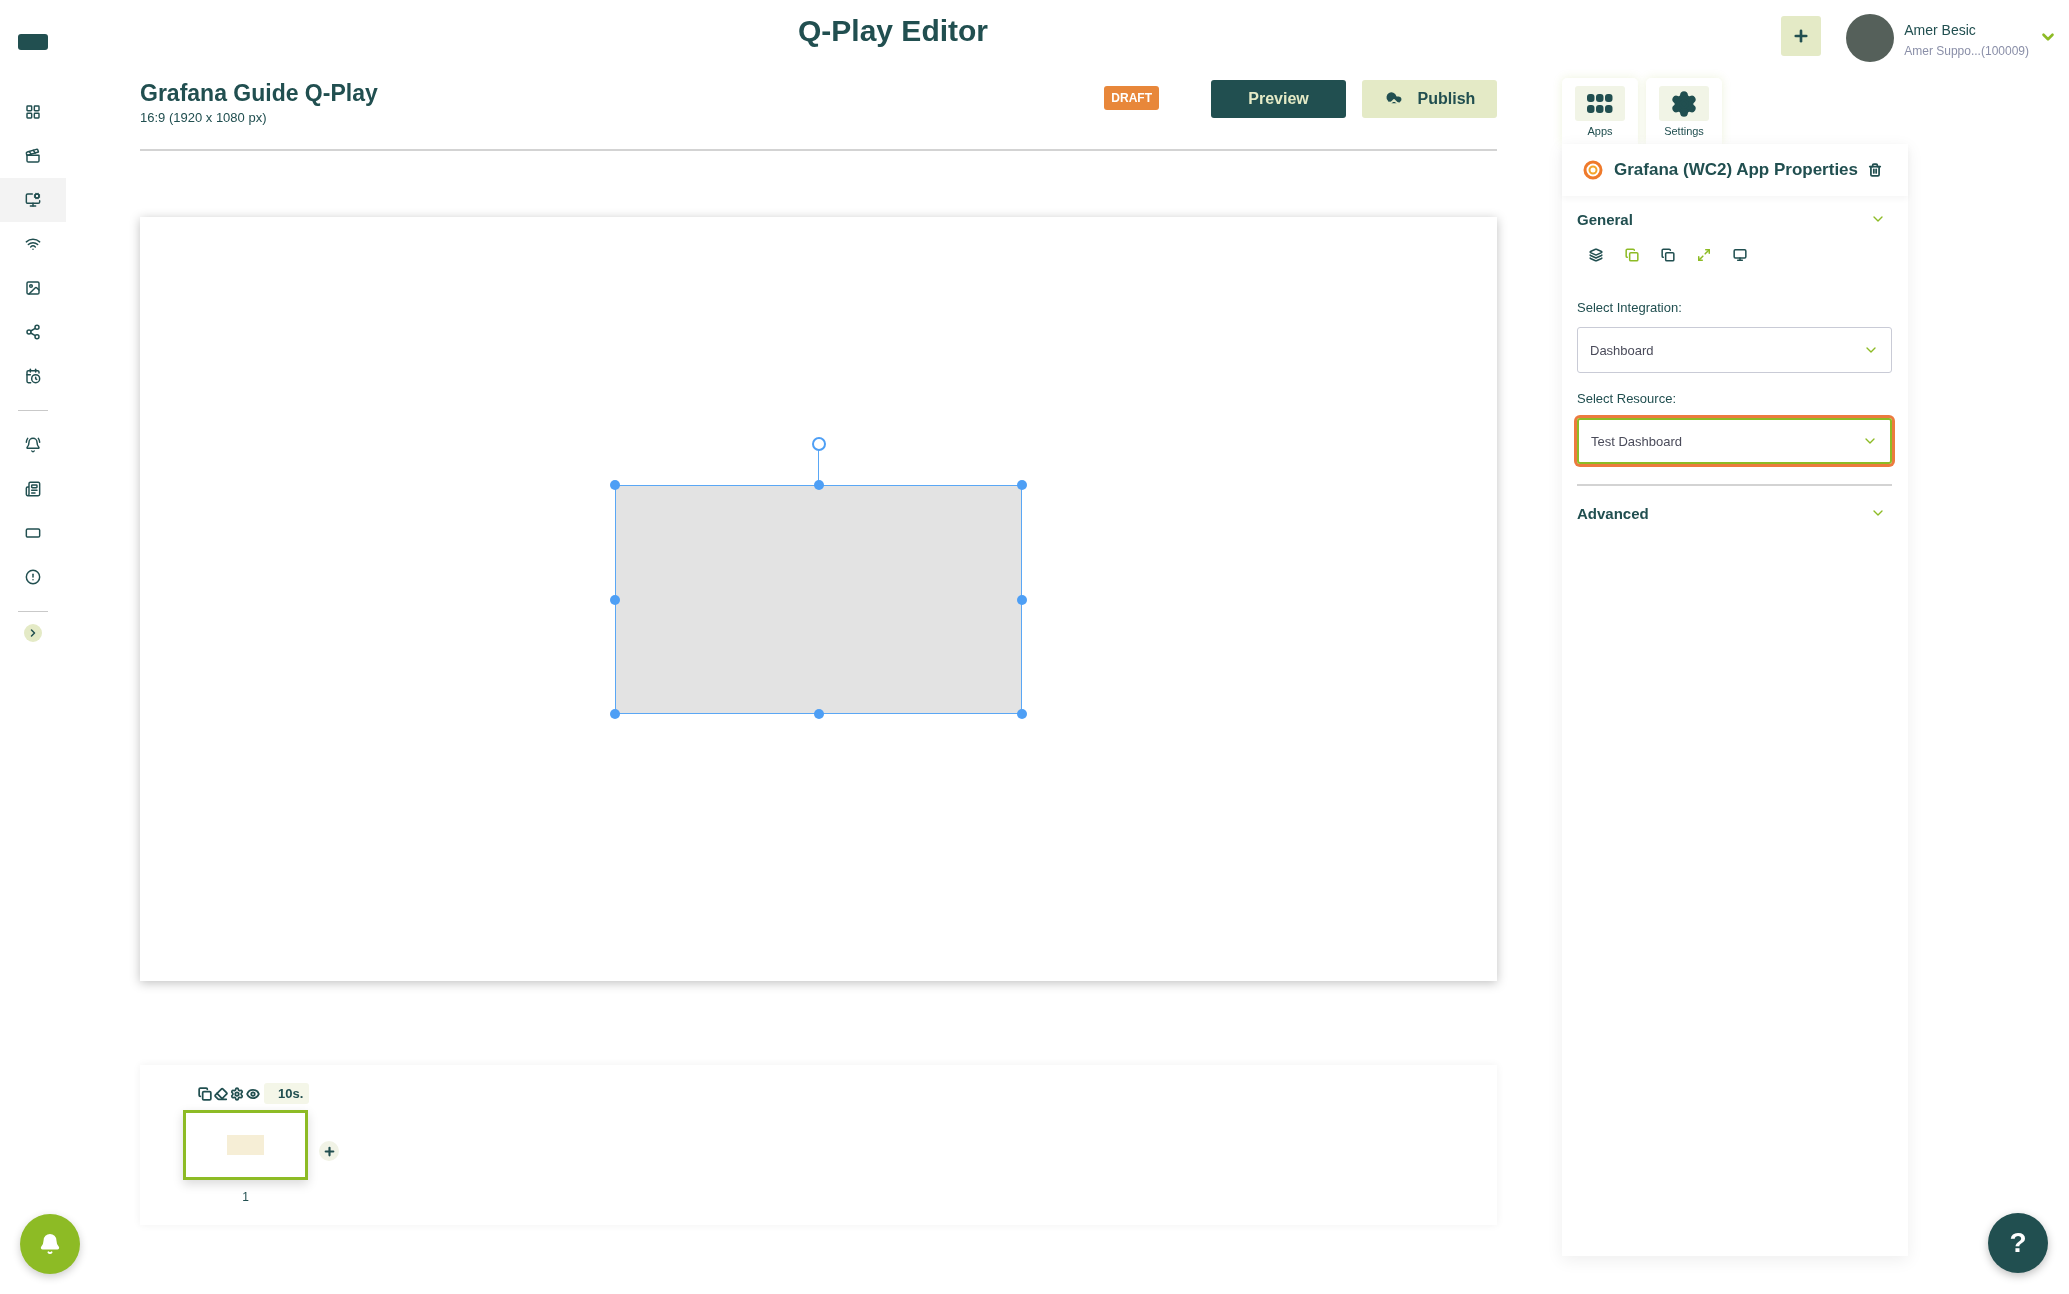 The width and height of the screenshot is (2069, 1294). I want to click on expand-button, so click(33, 633).